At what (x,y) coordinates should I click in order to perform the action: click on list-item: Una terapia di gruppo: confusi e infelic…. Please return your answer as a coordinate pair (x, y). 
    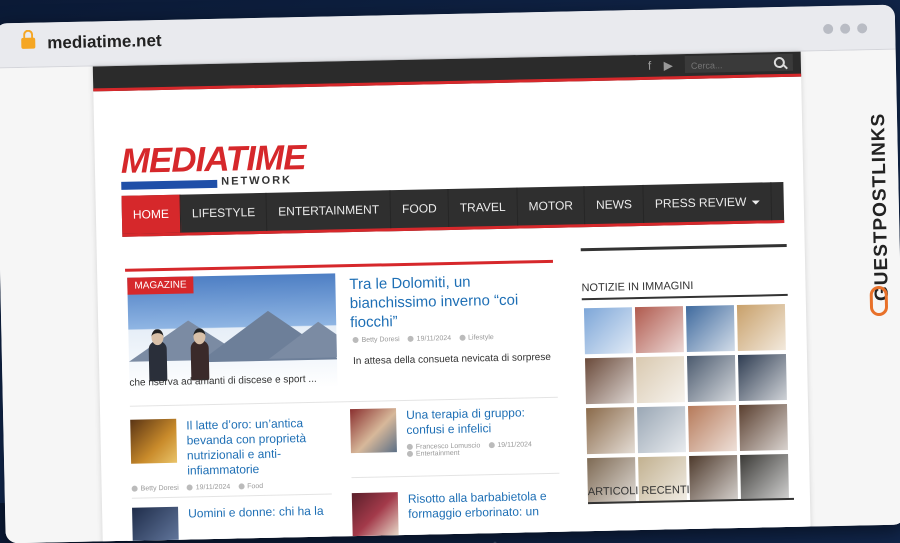
    Looking at the image, I should click on (455, 437).